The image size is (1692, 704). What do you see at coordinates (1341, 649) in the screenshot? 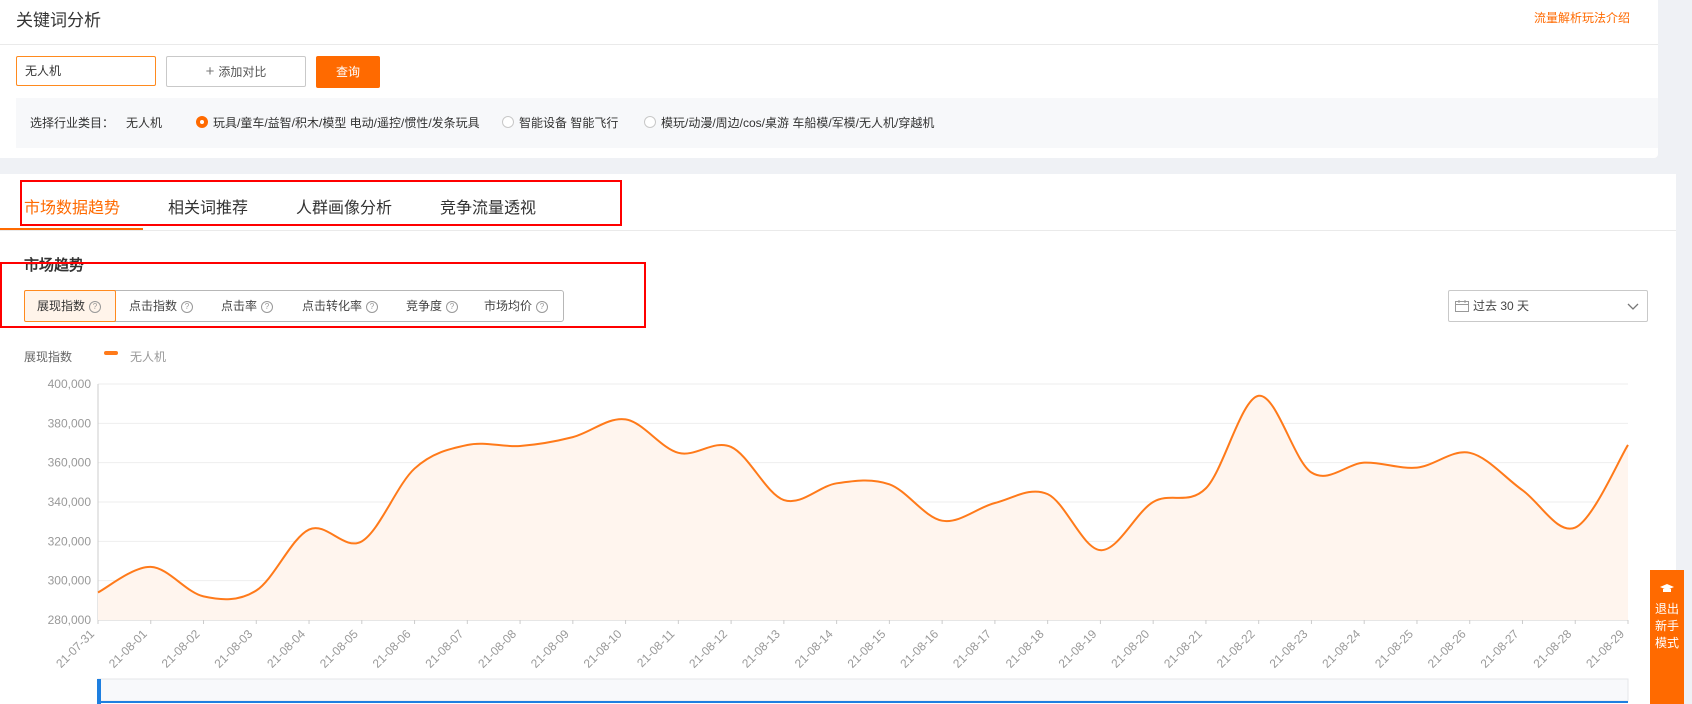
I see `x-tick-label: 21-08-24` at bounding box center [1341, 649].